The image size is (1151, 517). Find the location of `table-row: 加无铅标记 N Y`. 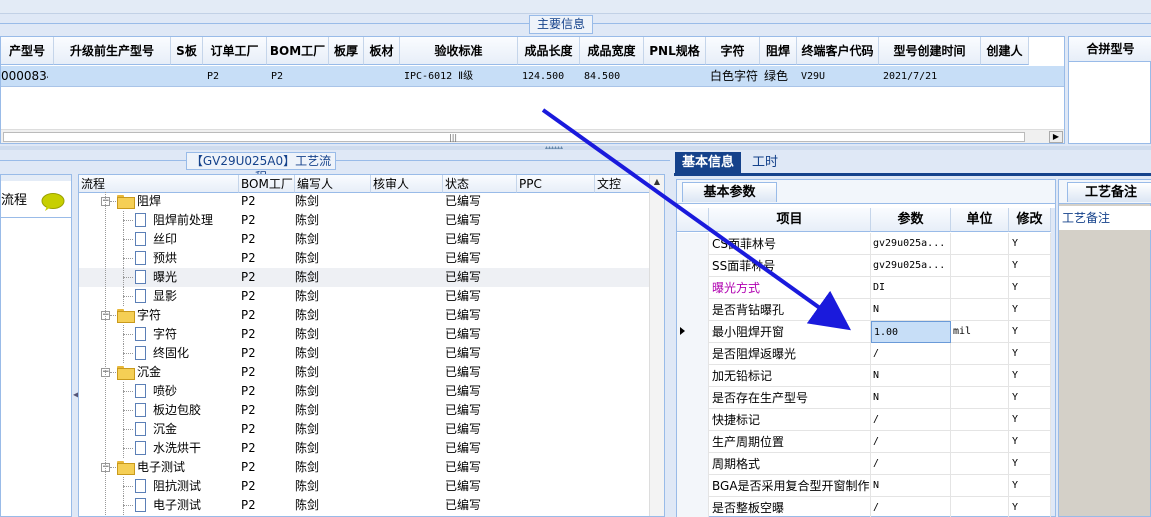

table-row: 加无铅标记 N Y is located at coordinates (864, 376).